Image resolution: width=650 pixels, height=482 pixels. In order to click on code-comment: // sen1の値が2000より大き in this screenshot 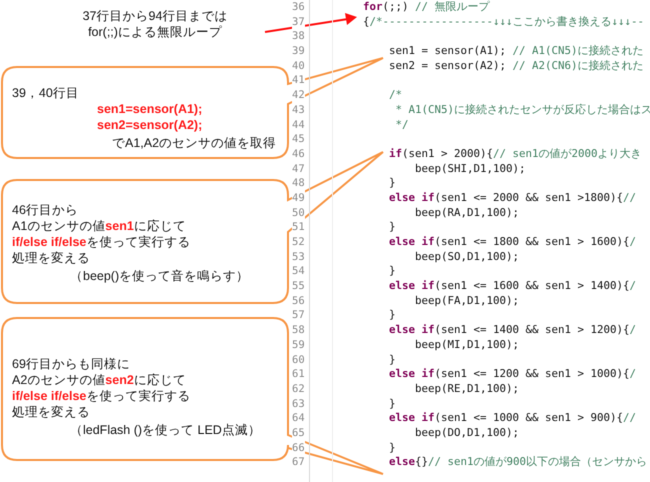, I will do `click(567, 154)`.